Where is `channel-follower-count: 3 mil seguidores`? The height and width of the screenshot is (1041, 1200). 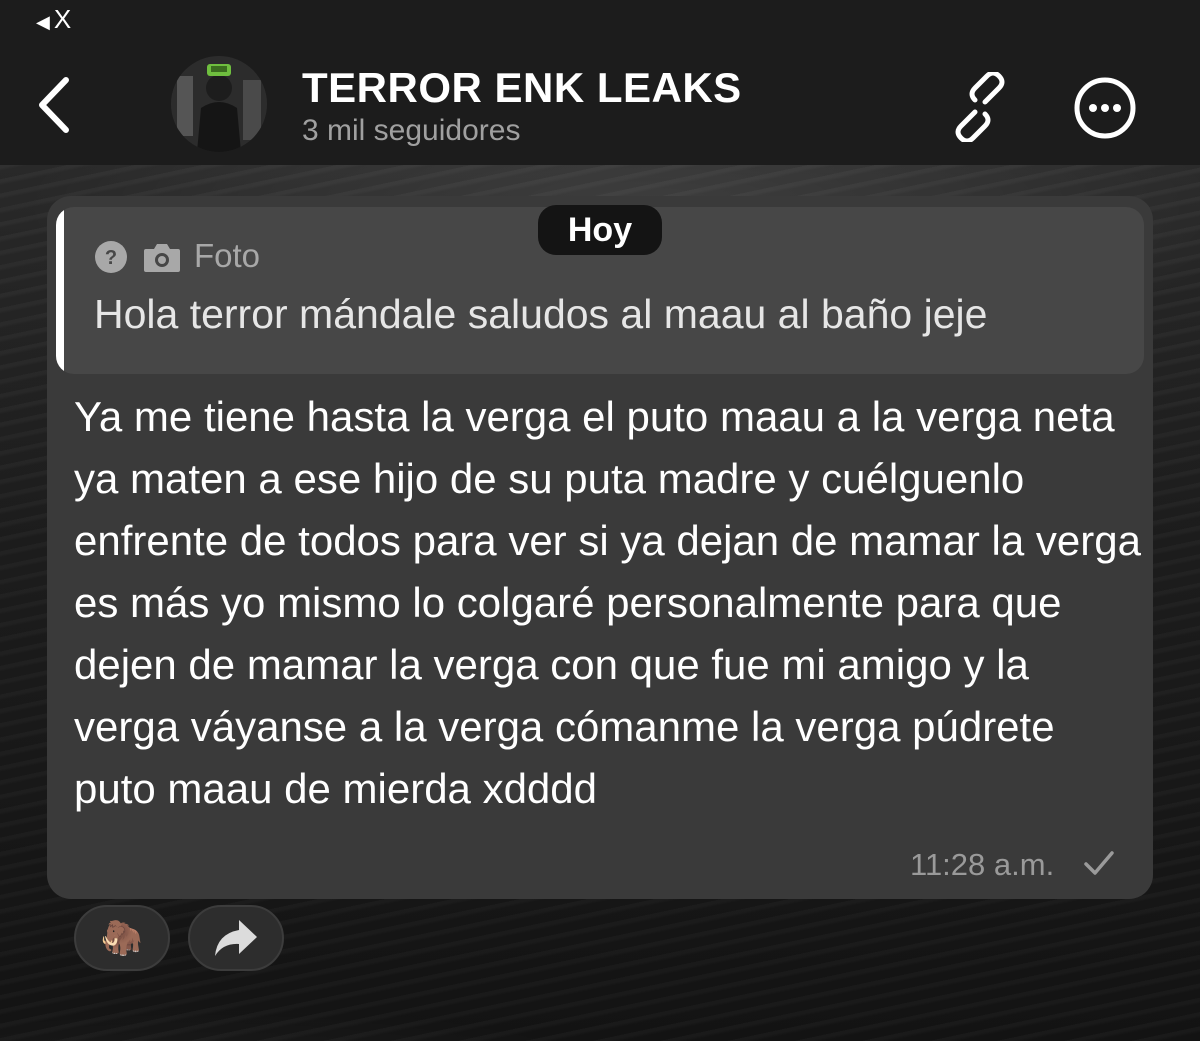
channel-follower-count: 3 mil seguidores is located at coordinates (411, 130).